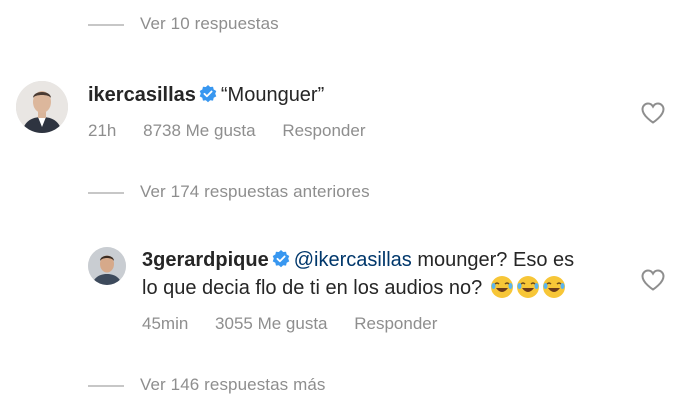  What do you see at coordinates (102, 130) in the screenshot?
I see `comment-time: 21h` at bounding box center [102, 130].